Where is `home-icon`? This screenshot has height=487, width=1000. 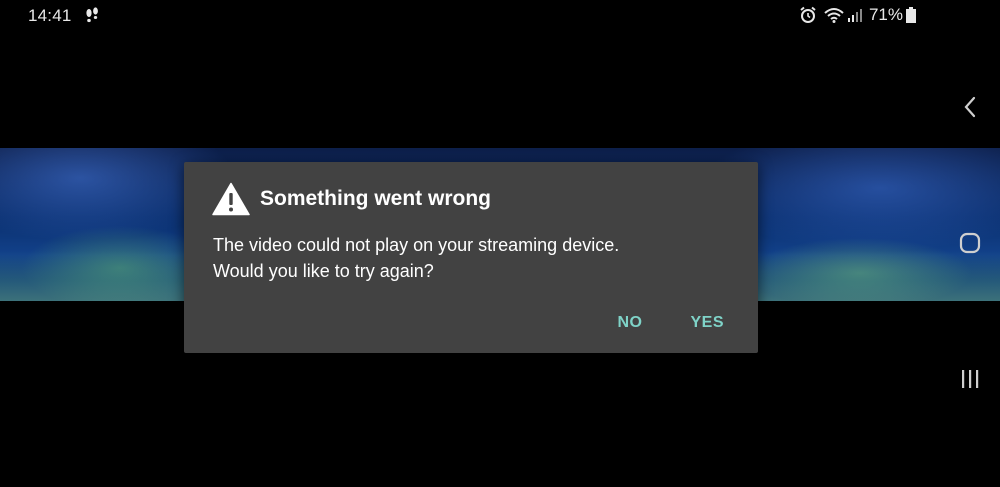 home-icon is located at coordinates (970, 243).